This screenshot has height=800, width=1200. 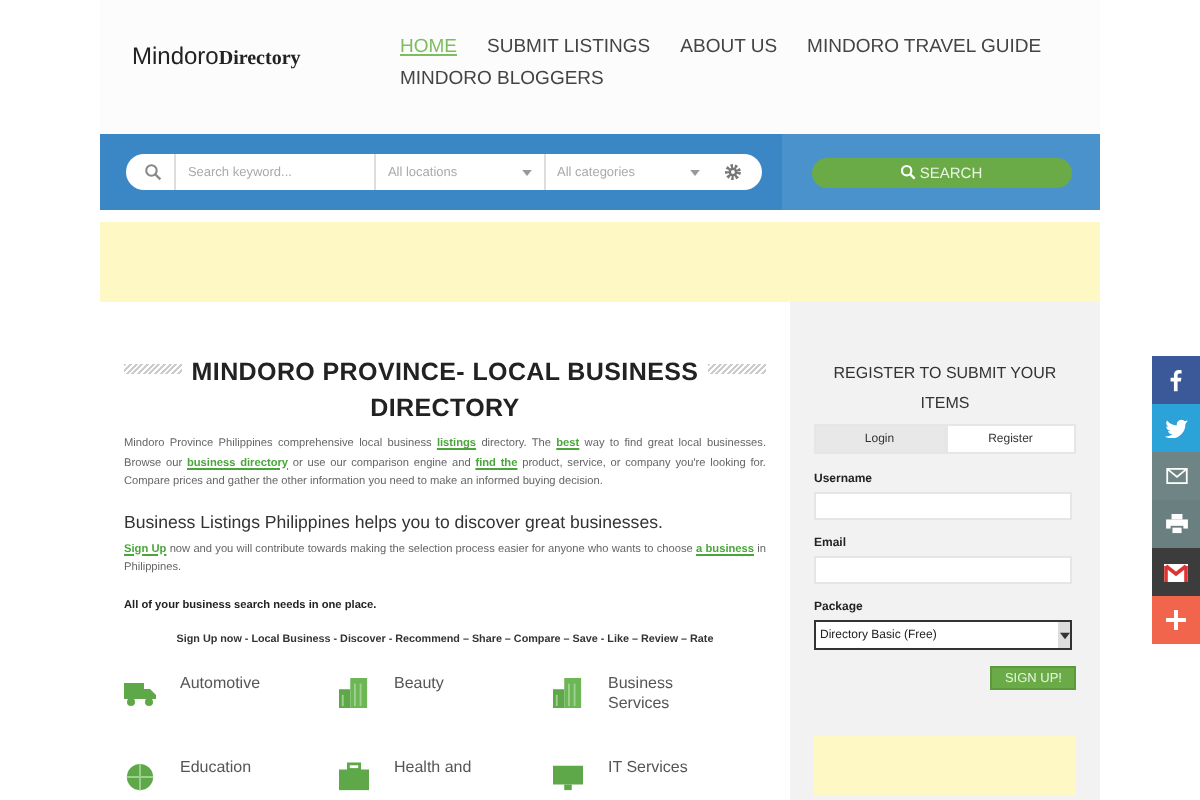 I want to click on username-field, so click(x=943, y=506).